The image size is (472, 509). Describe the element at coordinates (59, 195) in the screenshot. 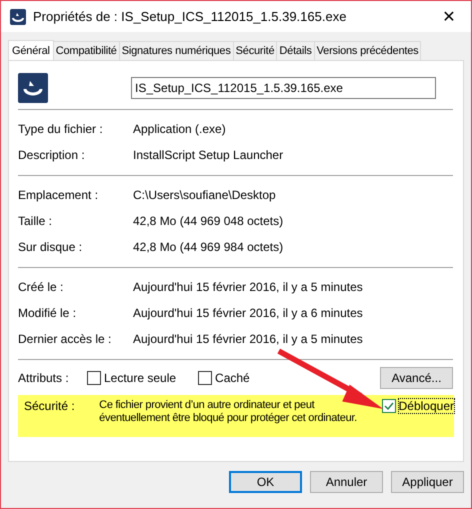

I see `field-label: Emplacement :` at that location.